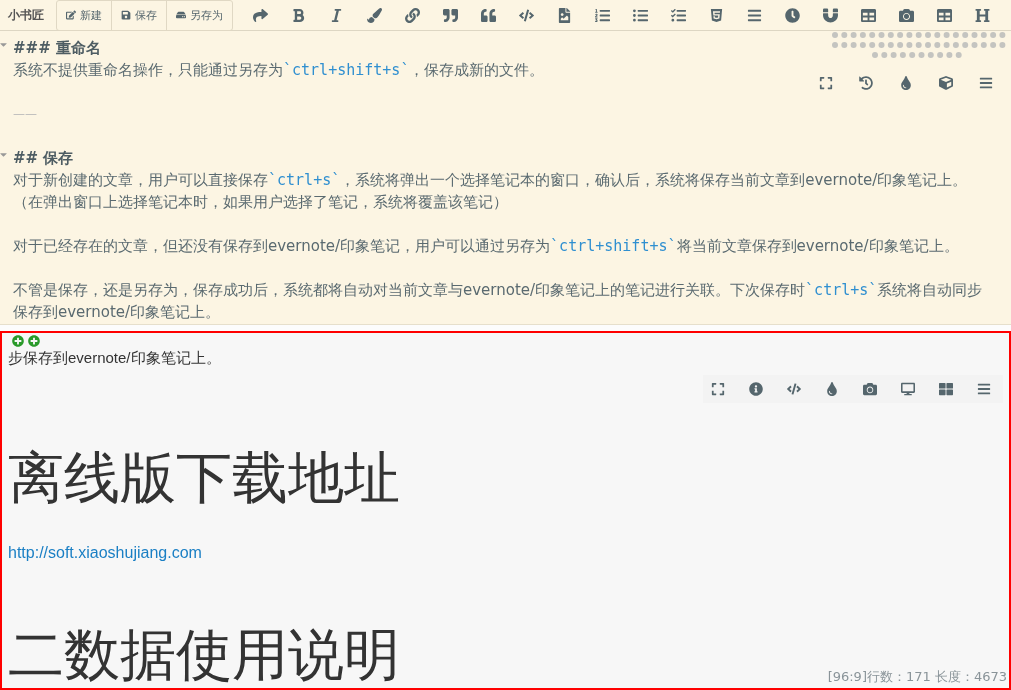 The image size is (1011, 690). I want to click on markdown-paragraph: 不管是保存，还是另存为，保存成功后，系统都将自动对当前文章与evernote/印象笔记上的笔记进行关联。下次保存时`ctrl+s`系统将自动同步保存到evernote/印象笔记上。, so click(498, 301).